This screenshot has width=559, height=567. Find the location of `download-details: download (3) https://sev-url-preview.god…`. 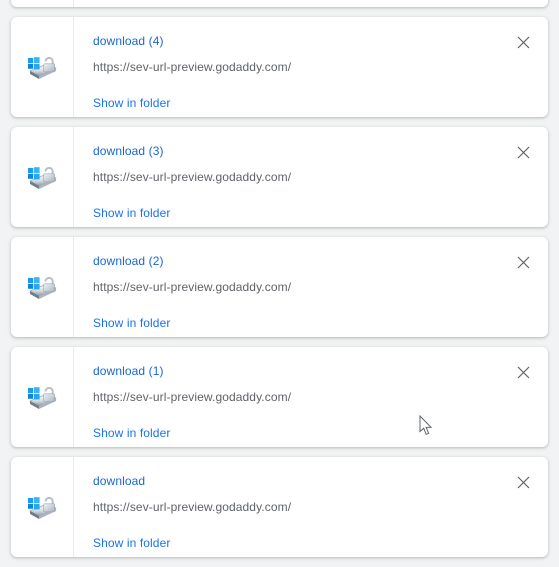

download-details: download (3) https://sev-url-preview.god… is located at coordinates (311, 177).